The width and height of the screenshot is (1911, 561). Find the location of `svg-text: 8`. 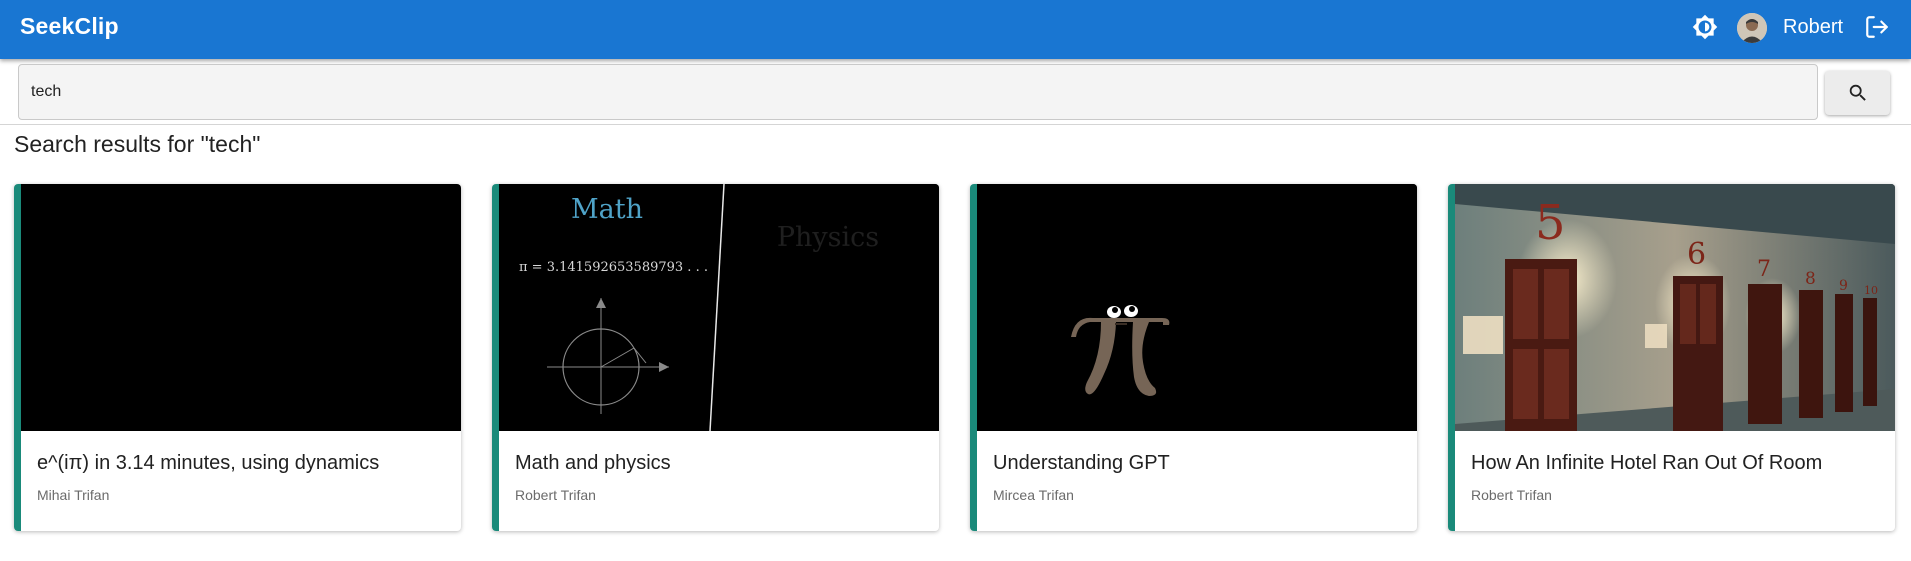

svg-text: 8 is located at coordinates (1810, 279).